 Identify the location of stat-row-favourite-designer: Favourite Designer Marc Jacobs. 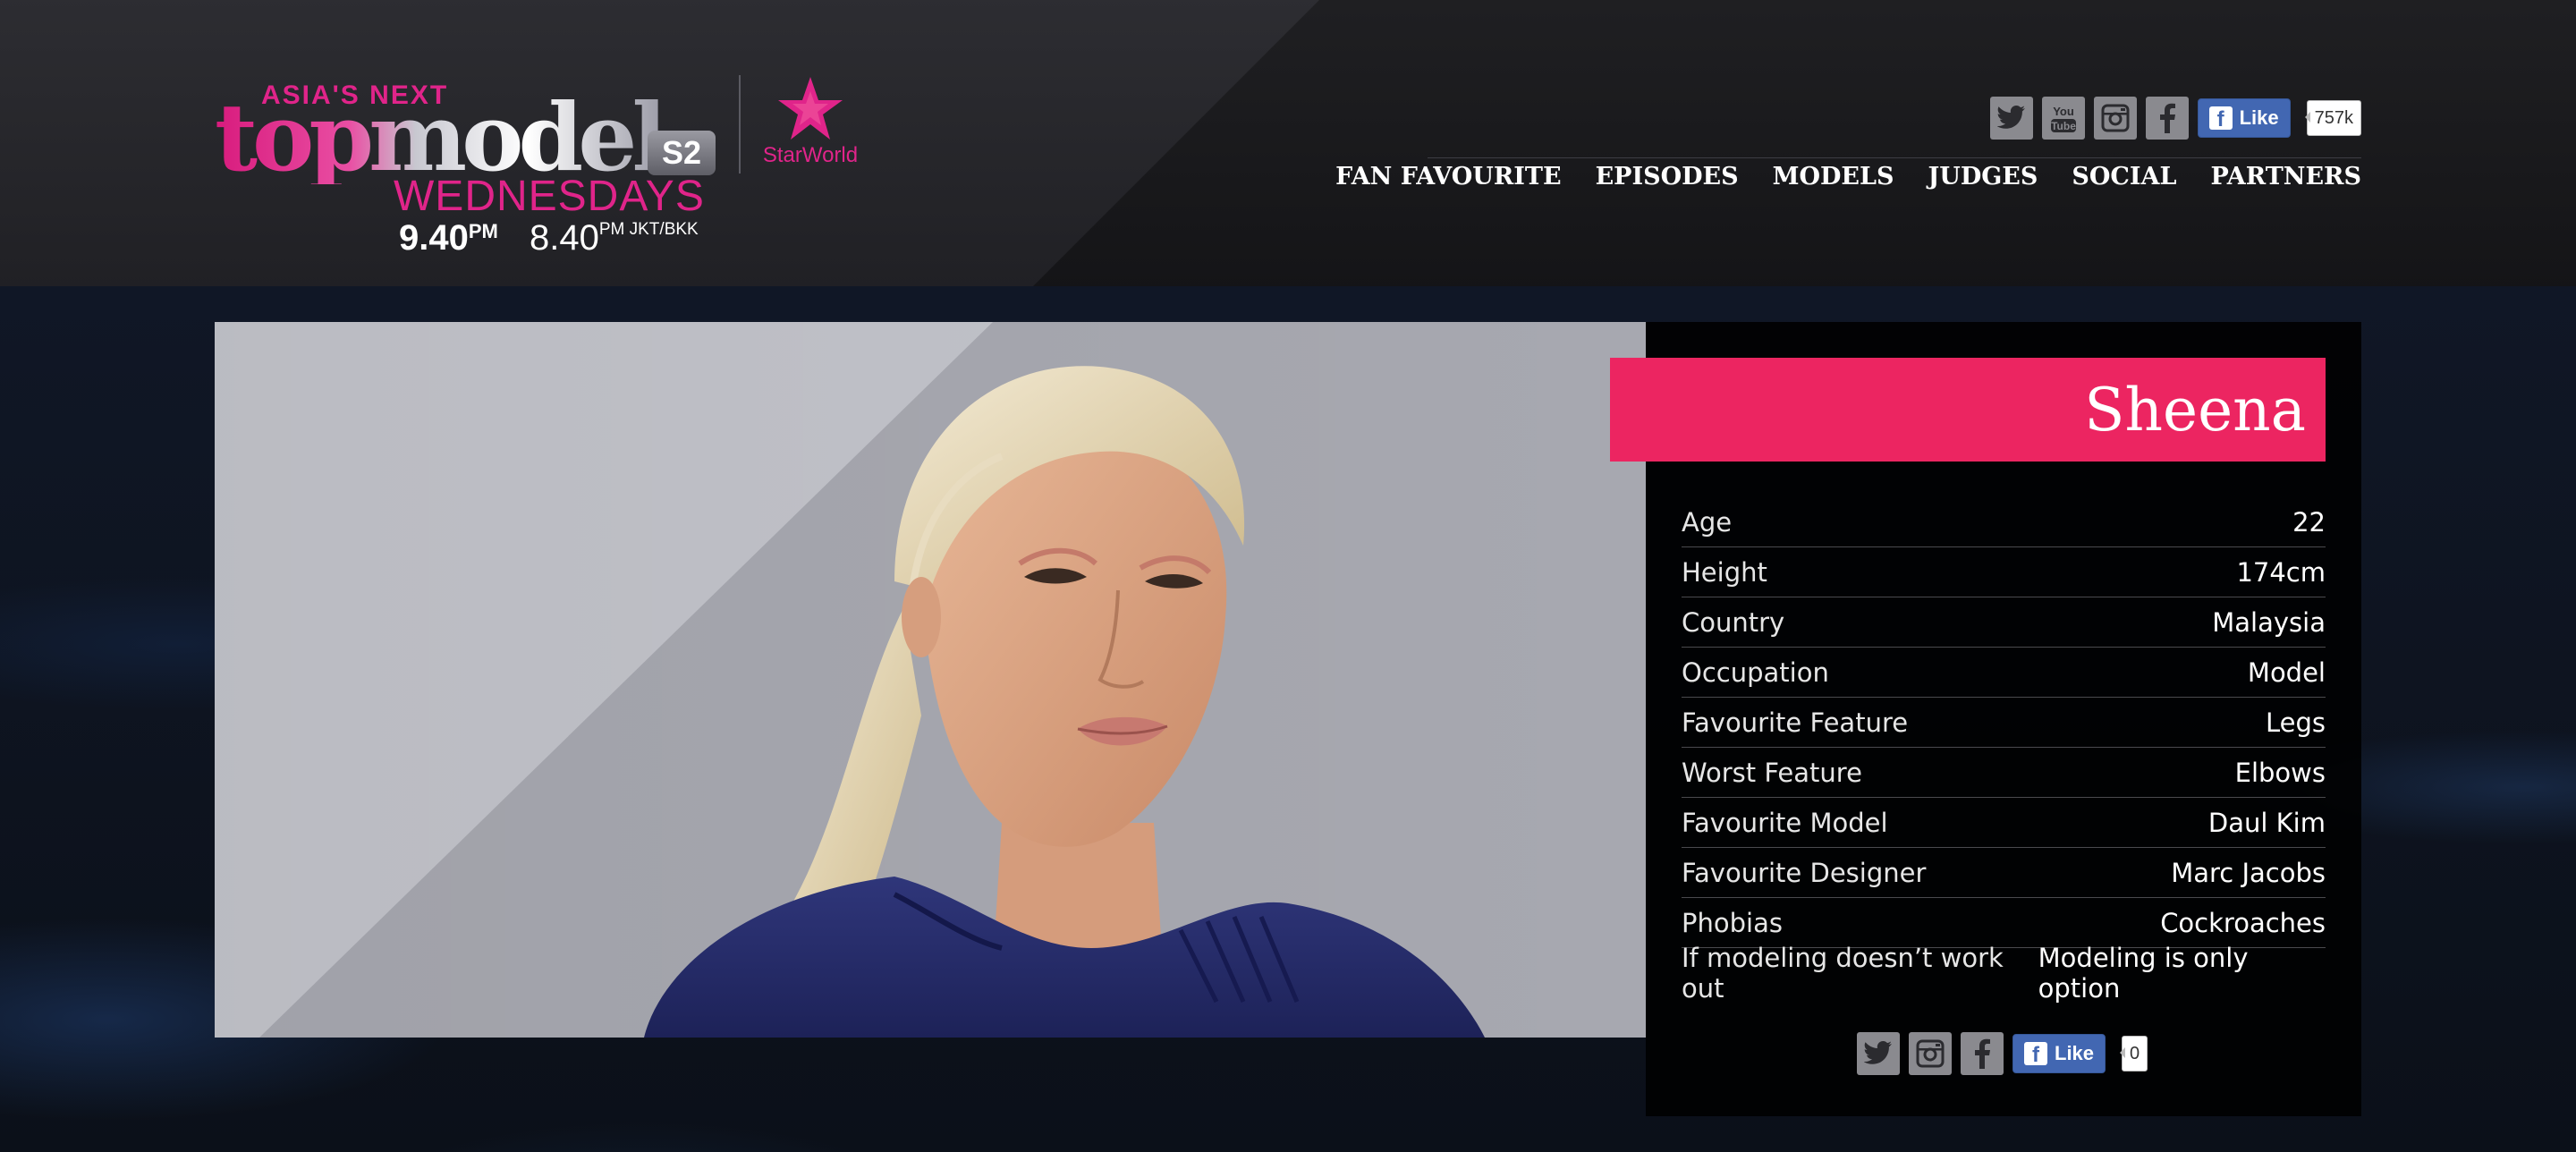
(2004, 873).